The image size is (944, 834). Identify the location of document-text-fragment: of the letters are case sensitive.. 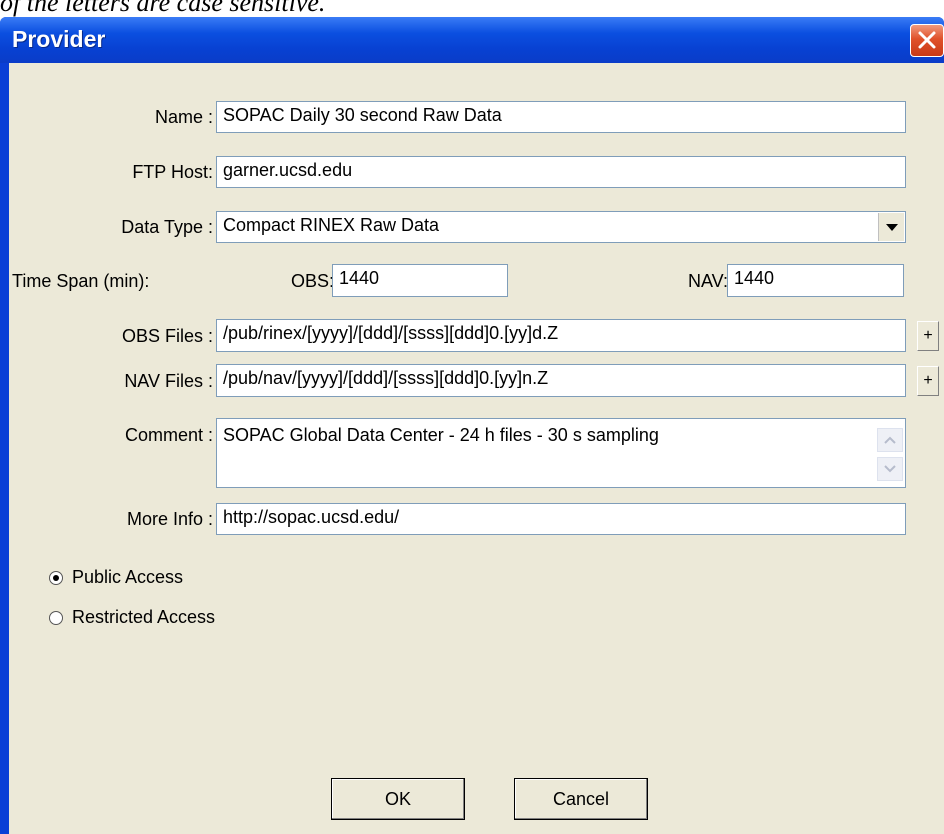
(163, 8).